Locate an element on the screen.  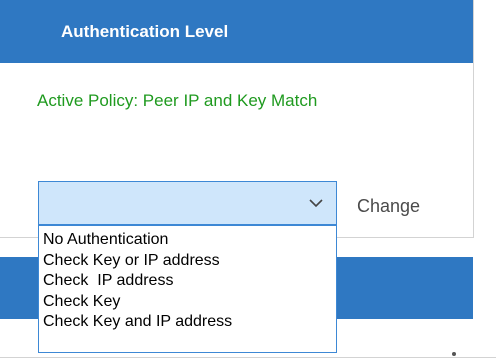
option-check-key-or-ip: Check Key or IP address is located at coordinates (187, 261).